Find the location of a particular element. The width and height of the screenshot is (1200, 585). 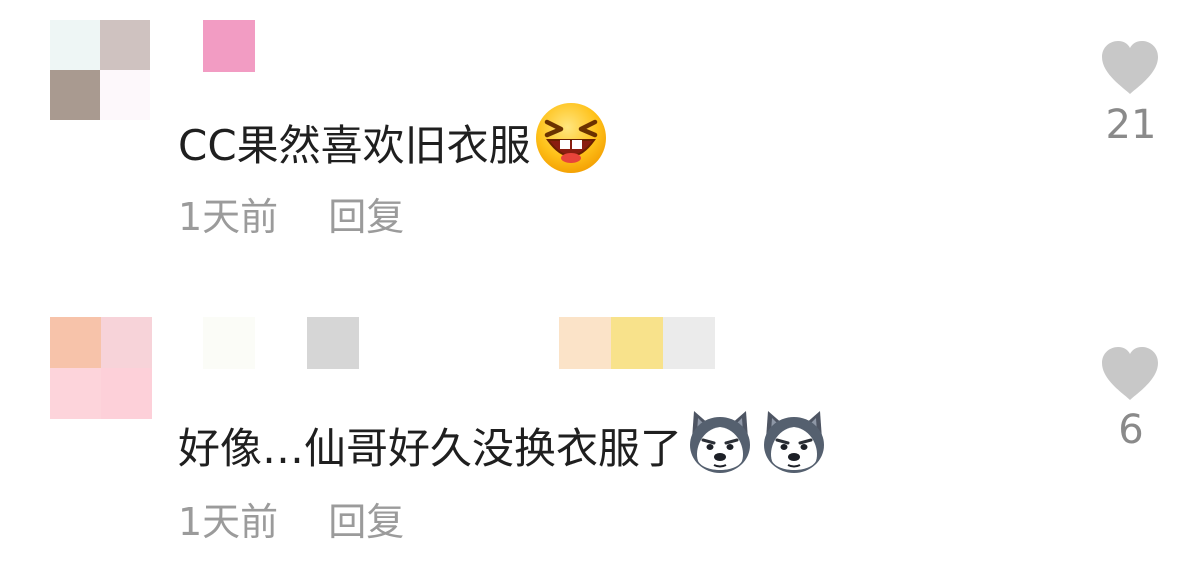

comment-text-content: 好像…仙哥好久没换衣服了 is located at coordinates (430, 448).